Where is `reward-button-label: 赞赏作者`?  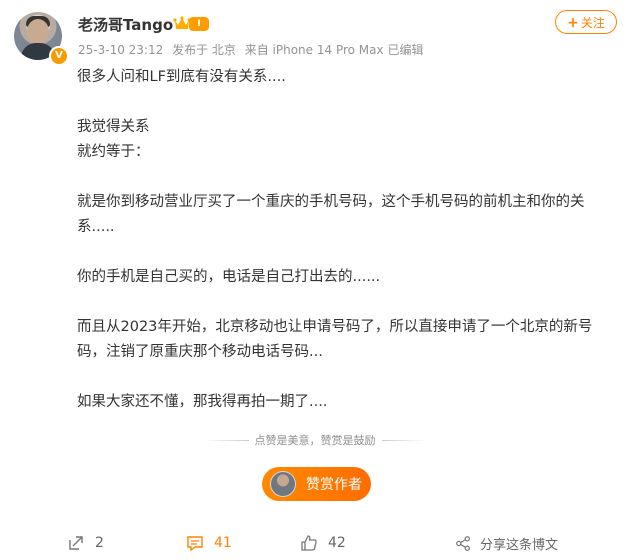 reward-button-label: 赞赏作者 is located at coordinates (334, 485).